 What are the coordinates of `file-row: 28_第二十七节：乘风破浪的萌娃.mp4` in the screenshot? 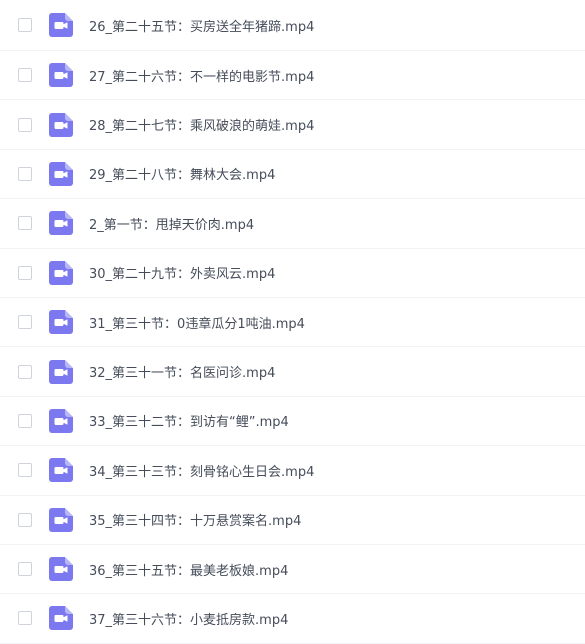 It's located at (292, 125).